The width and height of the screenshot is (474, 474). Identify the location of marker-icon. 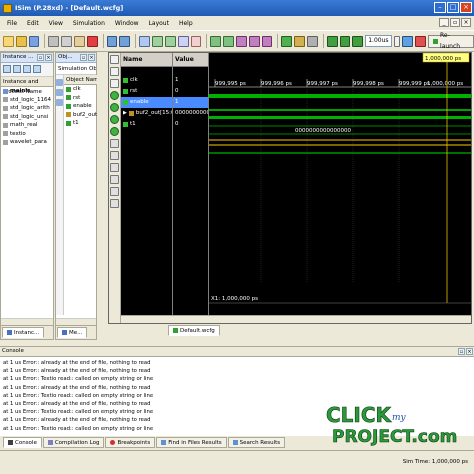
(241, 41).